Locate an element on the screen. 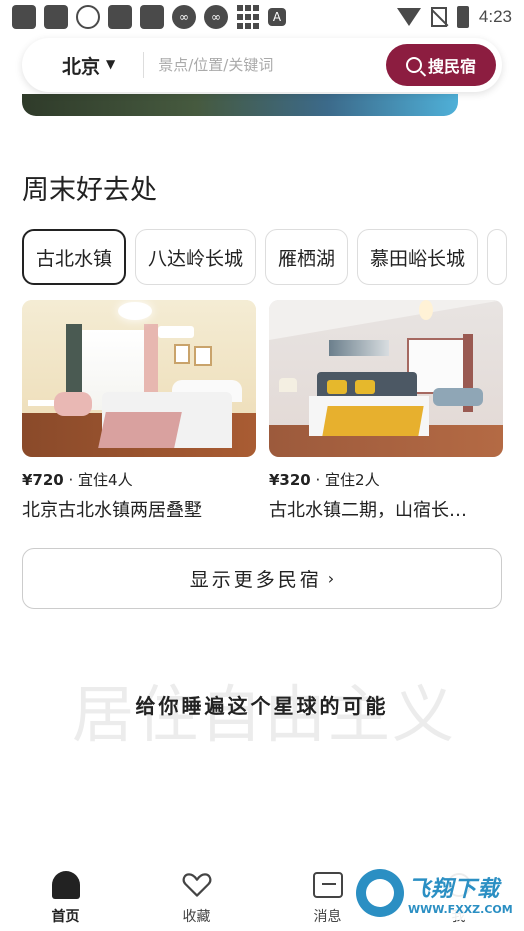 The width and height of the screenshot is (524, 931). notification-icons: ∞ ∞ A is located at coordinates (149, 17).